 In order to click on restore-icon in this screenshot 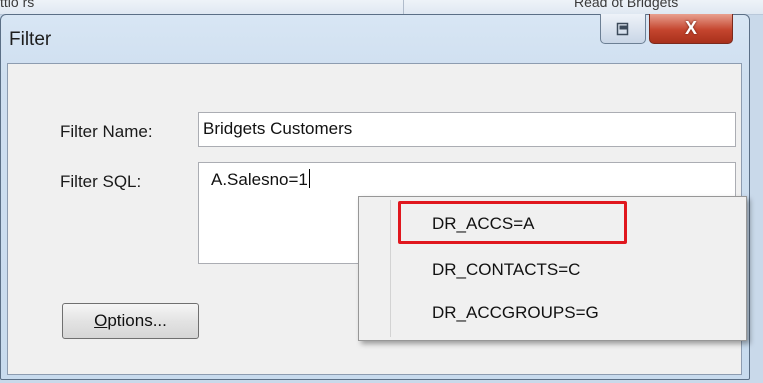, I will do `click(622, 28)`.